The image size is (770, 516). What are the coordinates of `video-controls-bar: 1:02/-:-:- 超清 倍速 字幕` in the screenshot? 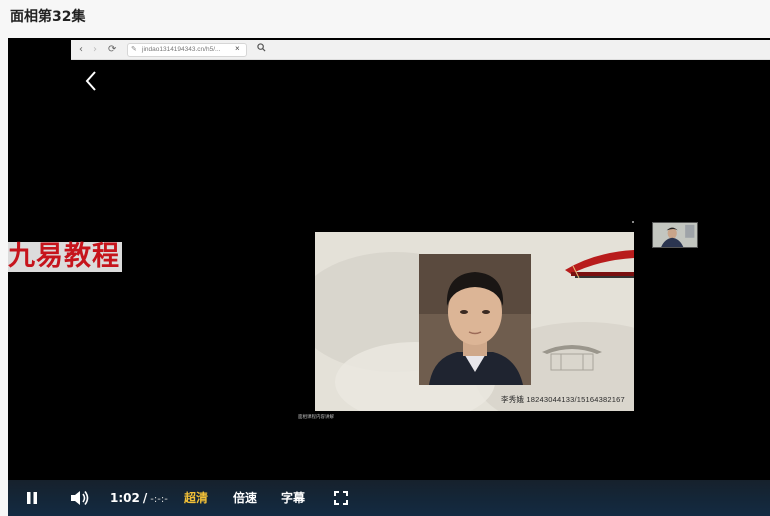 It's located at (389, 498).